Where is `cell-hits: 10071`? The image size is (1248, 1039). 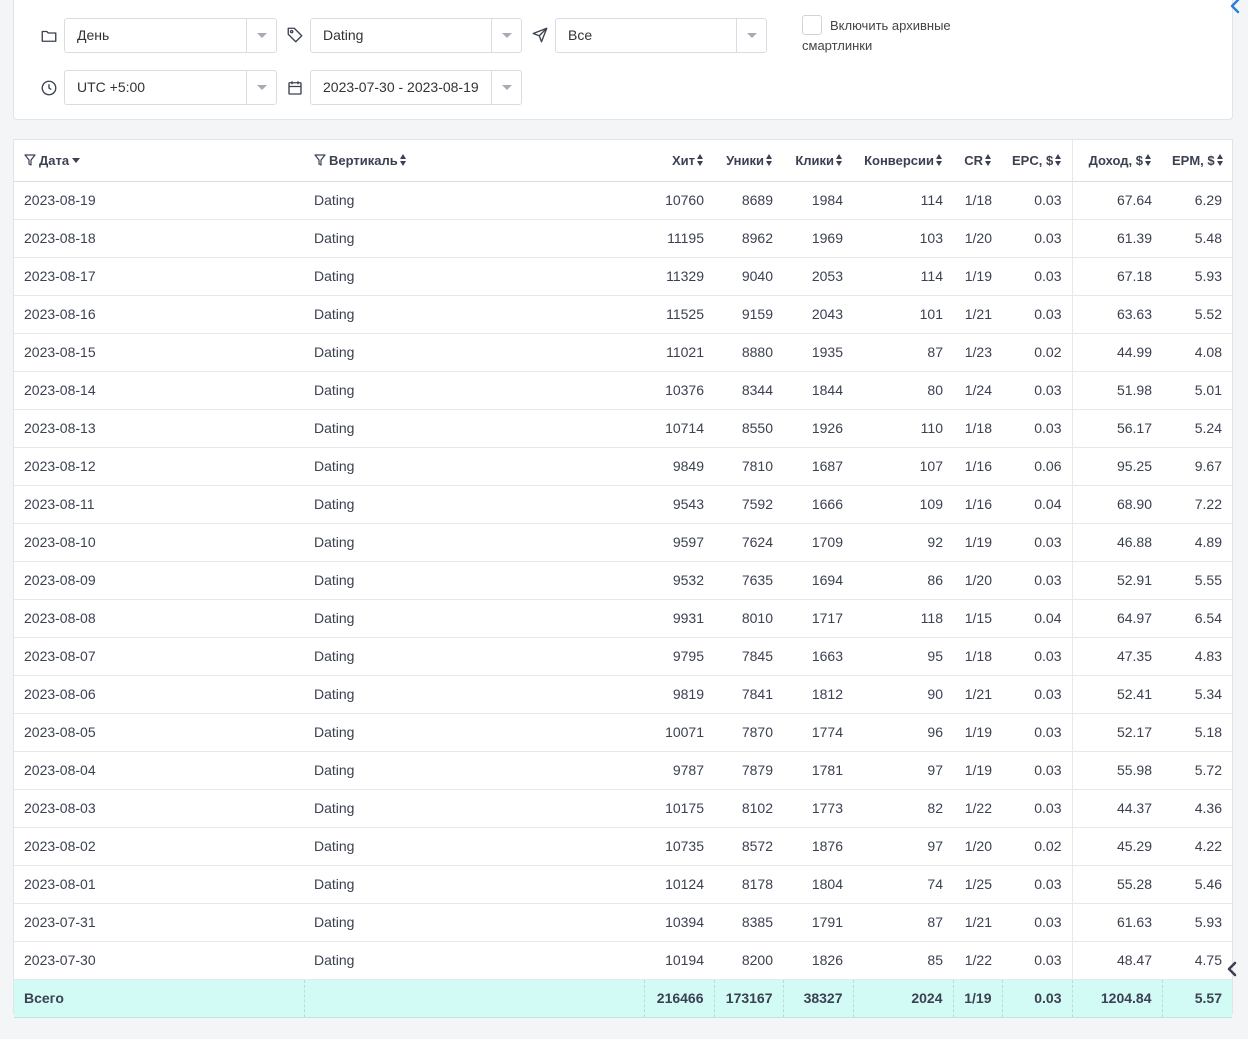
cell-hits: 10071 is located at coordinates (679, 732).